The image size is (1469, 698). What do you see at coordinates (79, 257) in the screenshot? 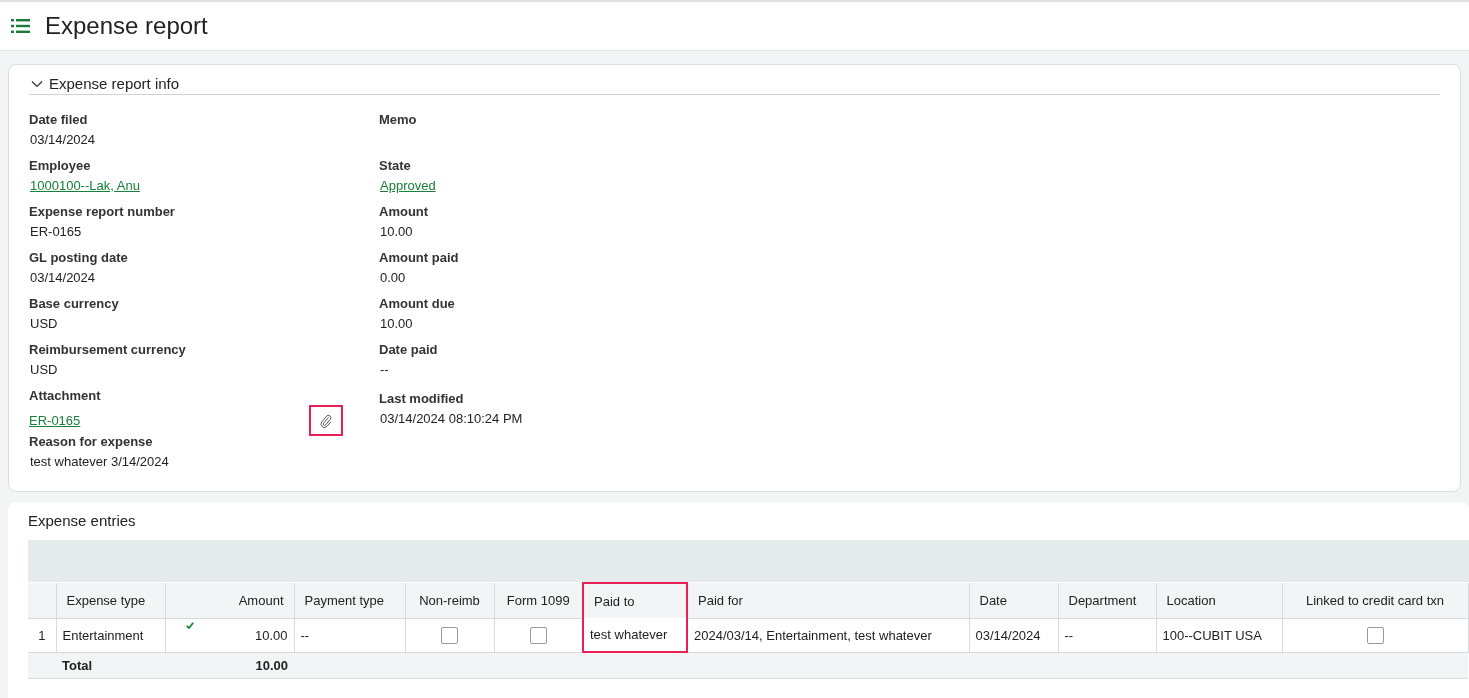
I see `field-label: GL posting date` at bounding box center [79, 257].